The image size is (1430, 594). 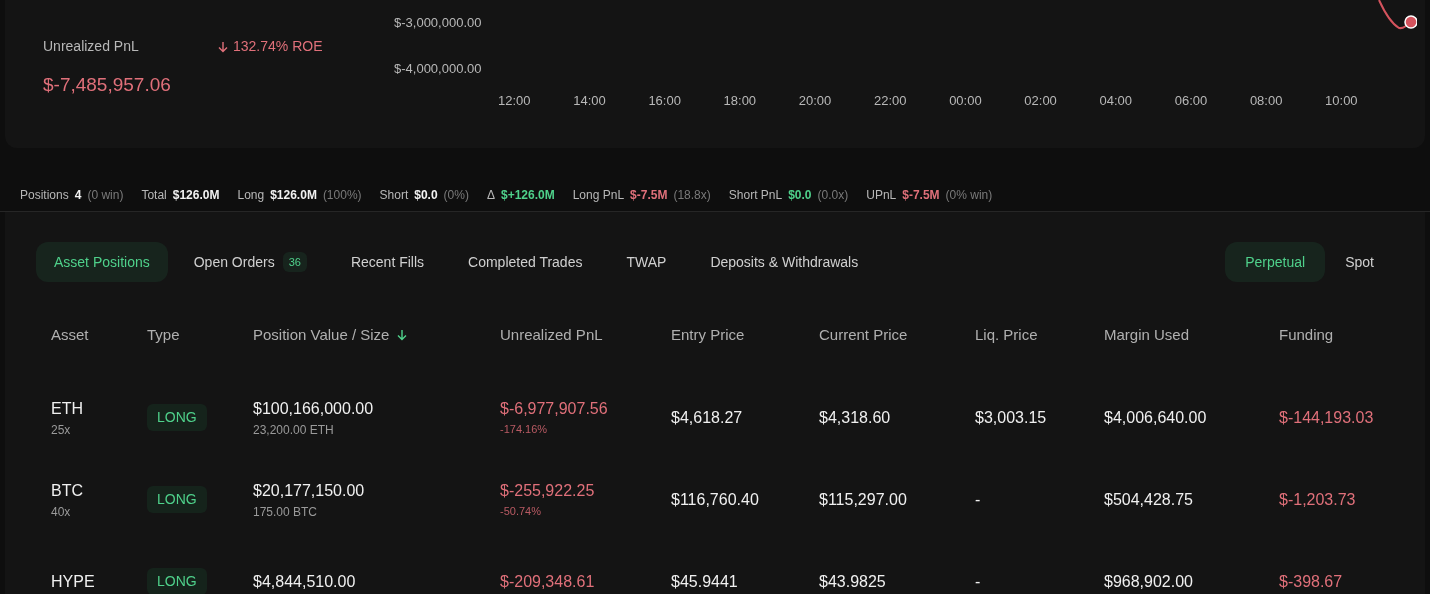 What do you see at coordinates (551, 335) in the screenshot?
I see `column-header: Unrealized PnL` at bounding box center [551, 335].